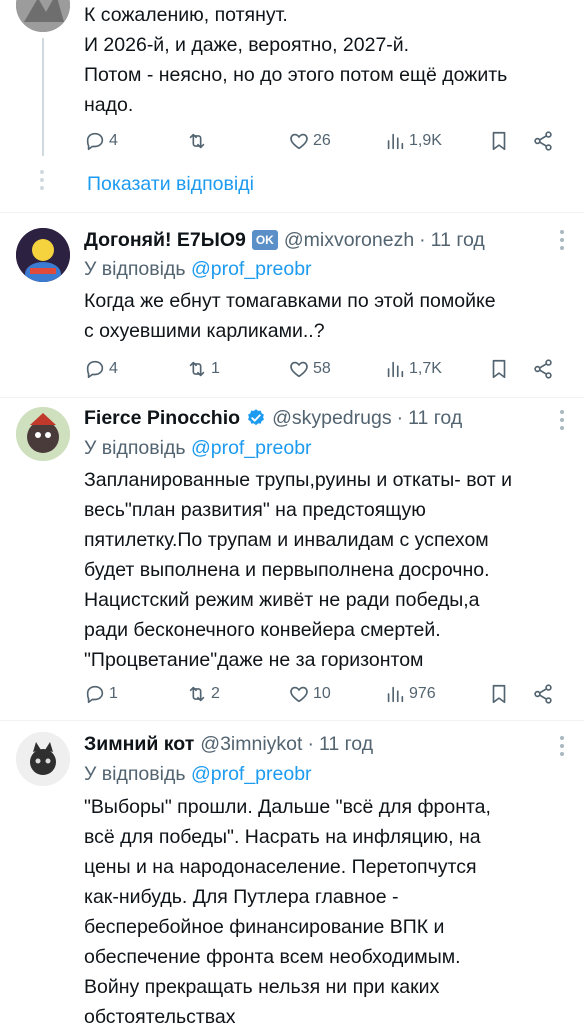 The image size is (584, 1024). What do you see at coordinates (309, 141) in the screenshot?
I see `like-button: 26` at bounding box center [309, 141].